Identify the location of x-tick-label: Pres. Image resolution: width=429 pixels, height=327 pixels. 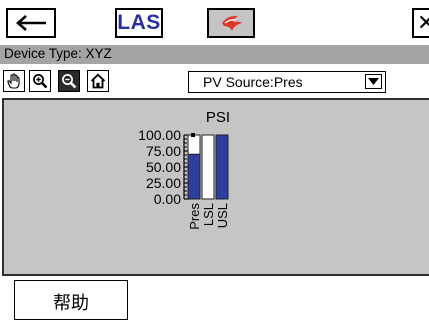
(194, 216).